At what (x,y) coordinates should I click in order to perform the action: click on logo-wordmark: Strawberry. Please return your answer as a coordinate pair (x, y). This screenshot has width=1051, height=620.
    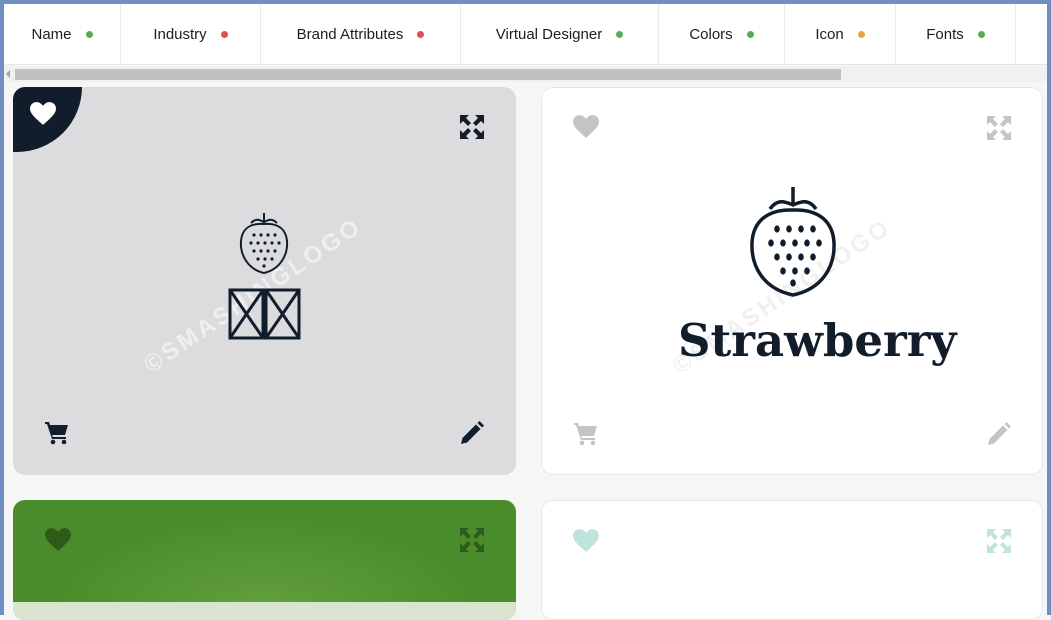
    Looking at the image, I should click on (817, 340).